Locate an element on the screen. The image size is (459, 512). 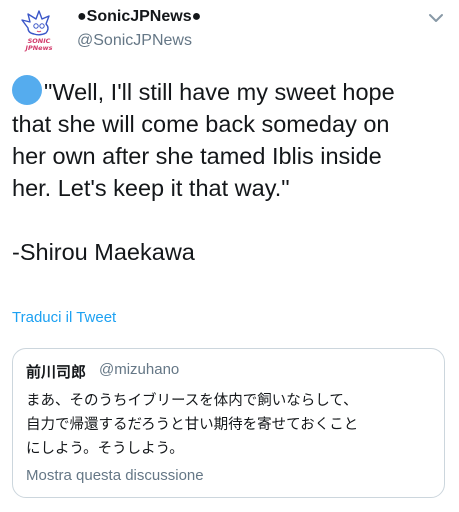
translate-tweet-link: Traduci il Tweet is located at coordinates (64, 317).